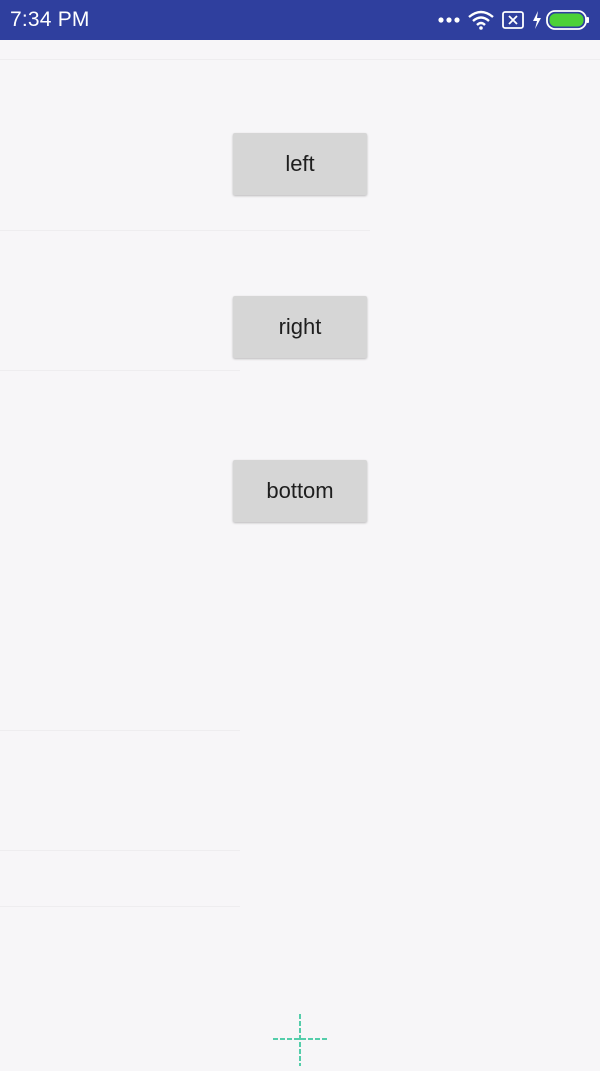  I want to click on status-icons, so click(510, 20).